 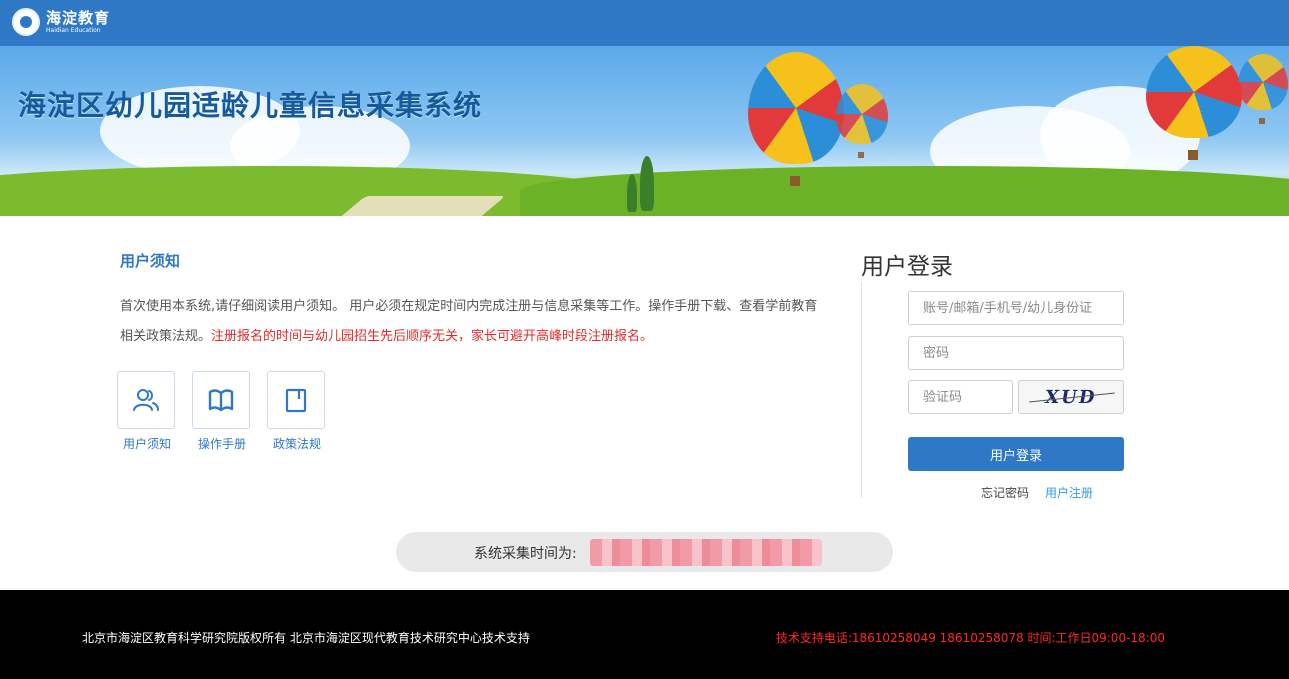 I want to click on footer-copyright: 北京市海淀区教育科学研究院版权所有 北京市海淀区现代教育技术研究中心技术支持, so click(x=306, y=638).